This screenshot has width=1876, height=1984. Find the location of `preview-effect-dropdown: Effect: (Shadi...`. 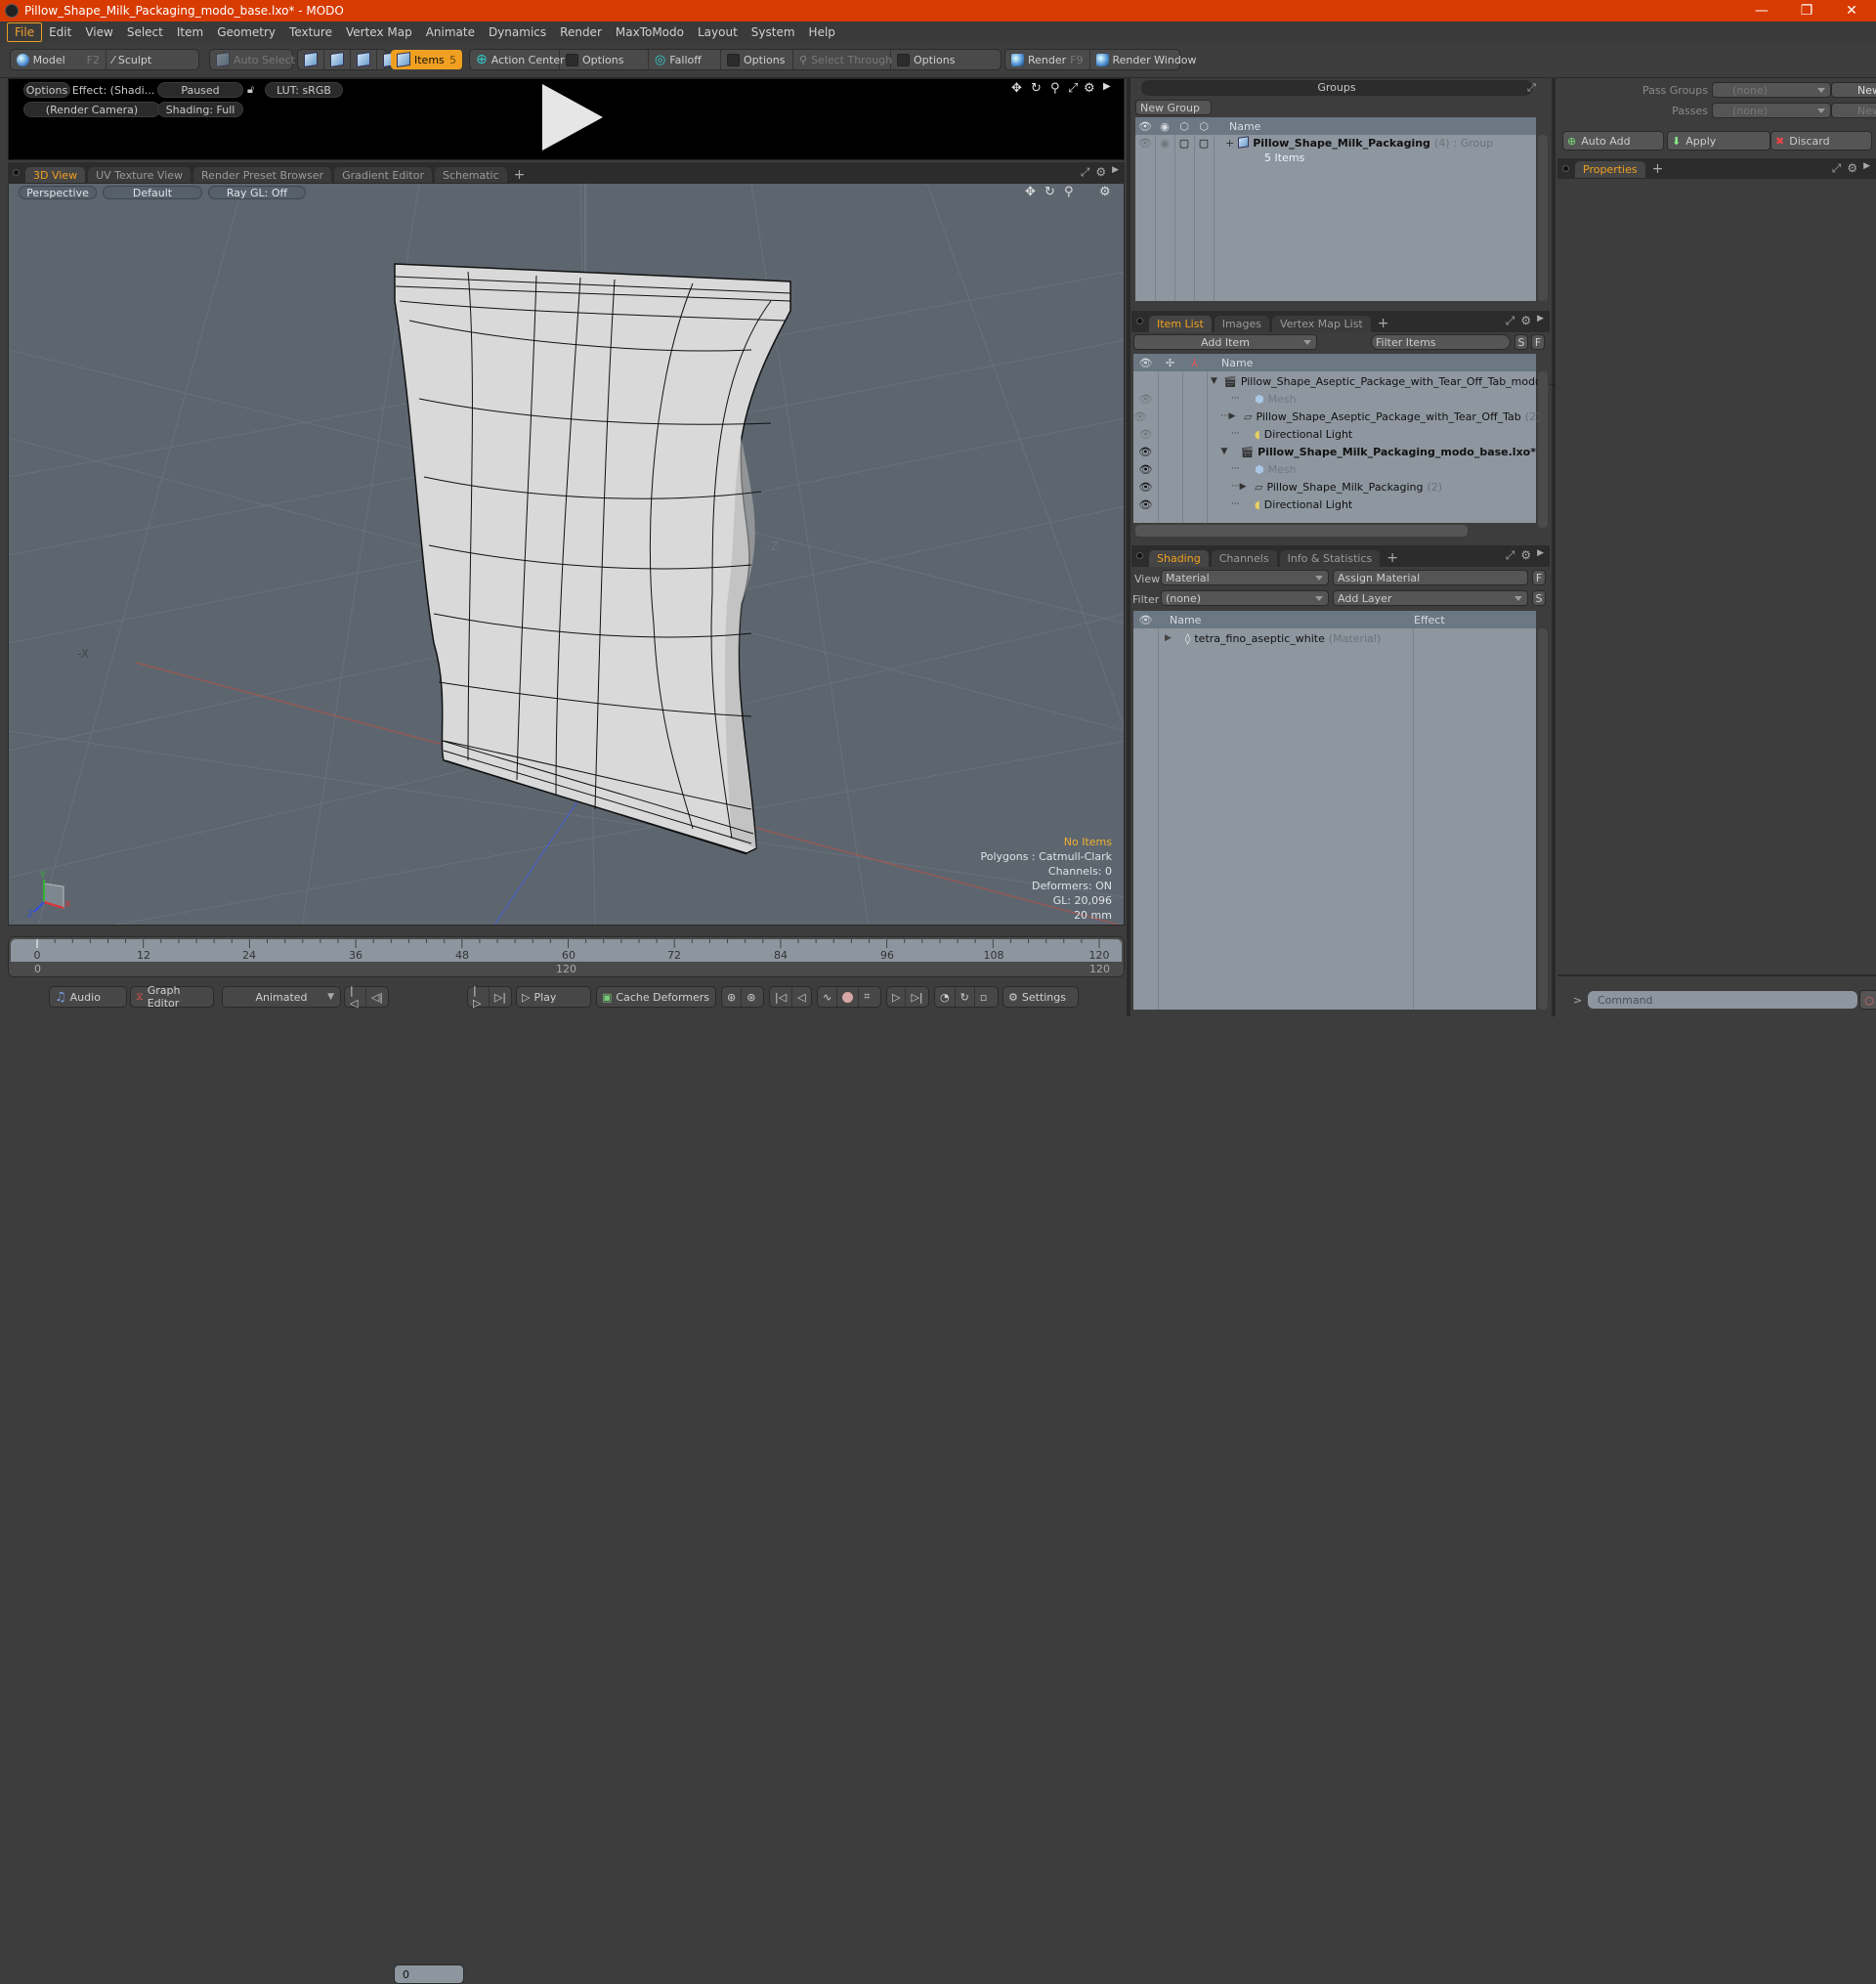

preview-effect-dropdown: Effect: (Shadi... is located at coordinates (113, 90).